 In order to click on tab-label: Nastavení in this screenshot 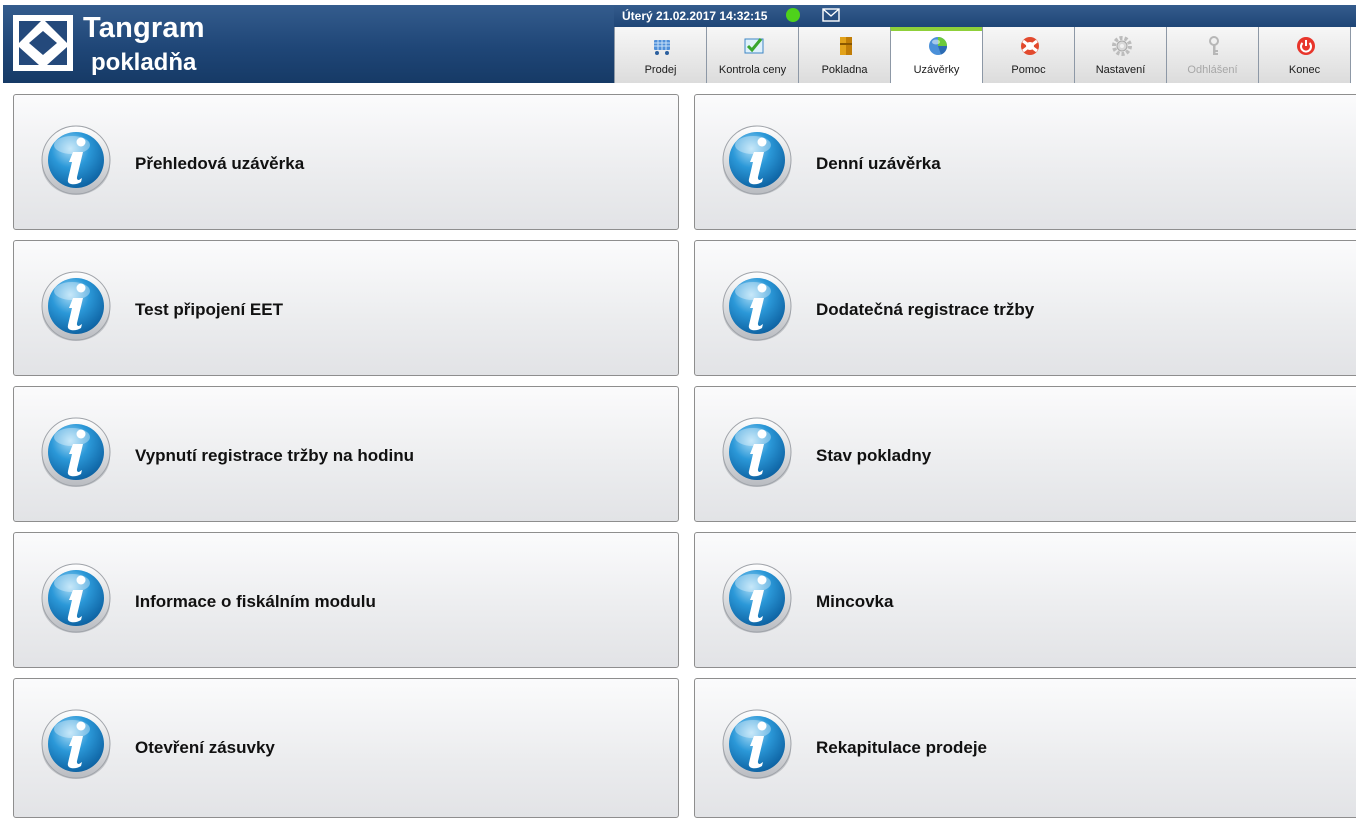, I will do `click(1120, 70)`.